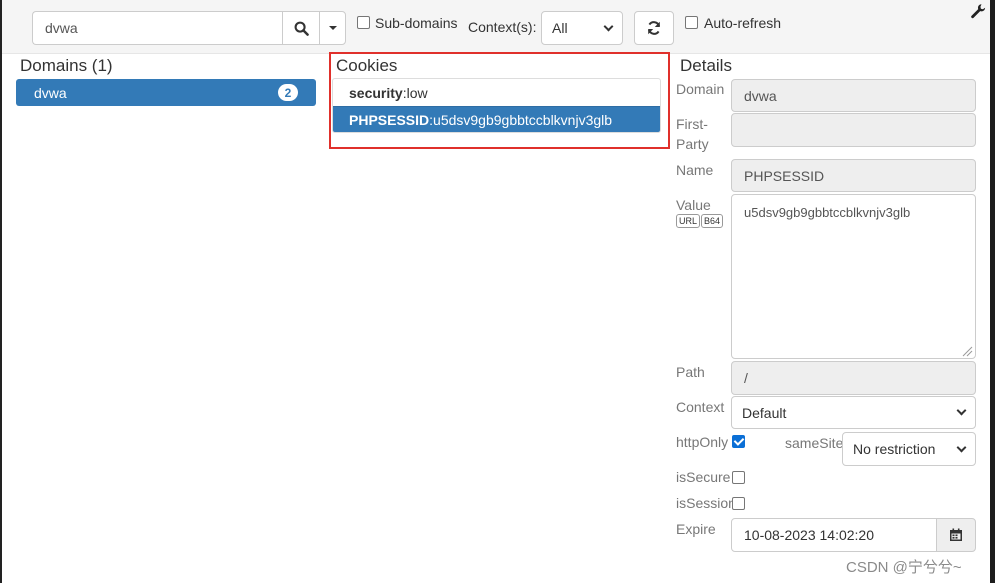  What do you see at coordinates (50, 92) in the screenshot?
I see `domain-item-label: dvwa` at bounding box center [50, 92].